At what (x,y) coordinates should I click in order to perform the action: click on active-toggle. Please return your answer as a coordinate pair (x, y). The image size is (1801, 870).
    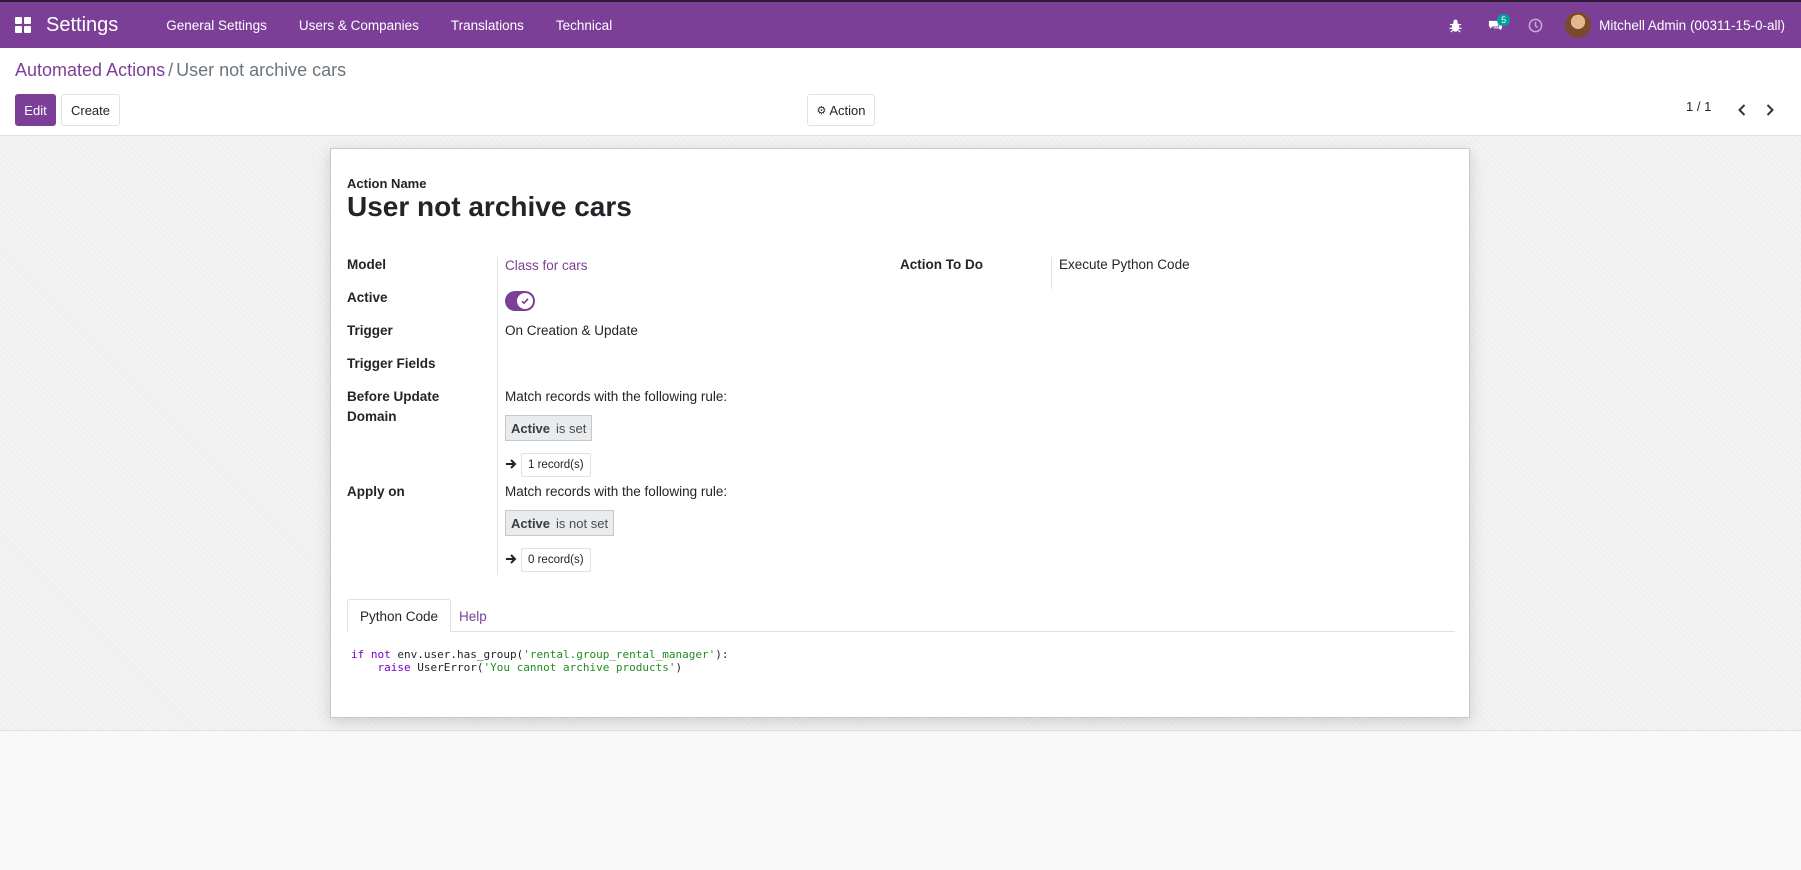
    Looking at the image, I should click on (520, 301).